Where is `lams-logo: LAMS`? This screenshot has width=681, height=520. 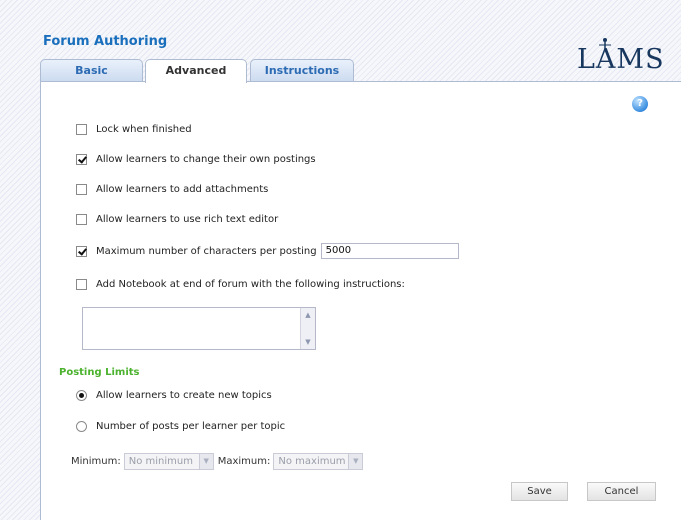 lams-logo: LAMS is located at coordinates (621, 56).